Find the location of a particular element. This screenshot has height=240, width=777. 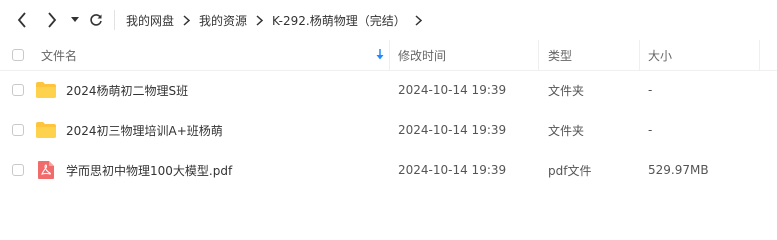

file-name: 学而思初中物理100大模型.pdf is located at coordinates (149, 170).